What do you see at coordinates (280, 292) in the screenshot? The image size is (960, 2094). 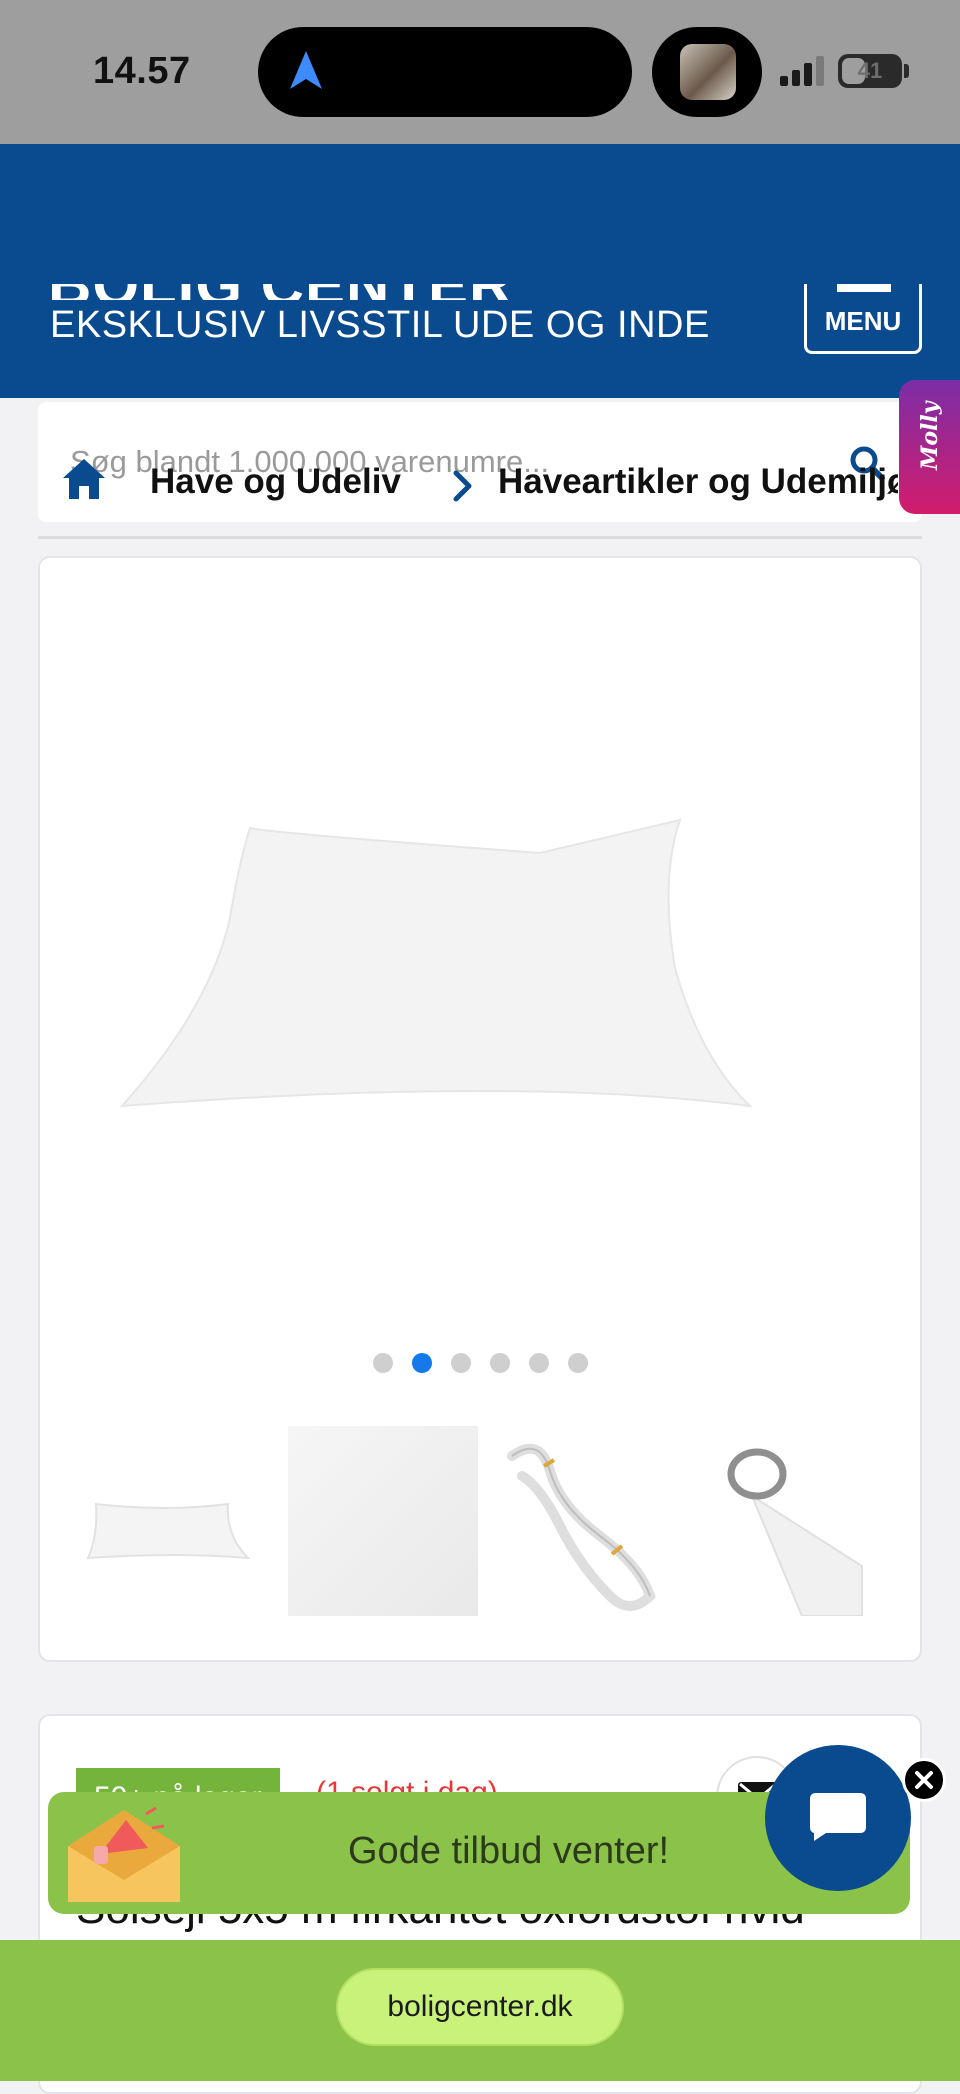 I see `logo-text: BOLIG CENTER` at bounding box center [280, 292].